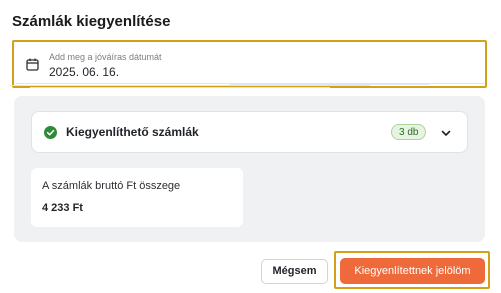 Image resolution: width=501 pixels, height=293 pixels. What do you see at coordinates (412, 271) in the screenshot?
I see `mark-as-paid-button: Kiegyenlítettnek jelölöm` at bounding box center [412, 271].